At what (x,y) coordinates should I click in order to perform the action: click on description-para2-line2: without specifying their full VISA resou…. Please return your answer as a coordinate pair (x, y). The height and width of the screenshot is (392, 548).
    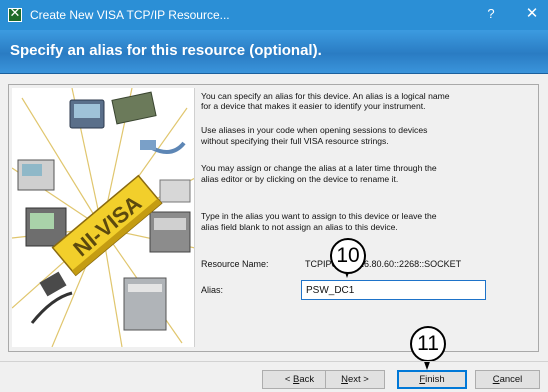
    Looking at the image, I should click on (295, 141).